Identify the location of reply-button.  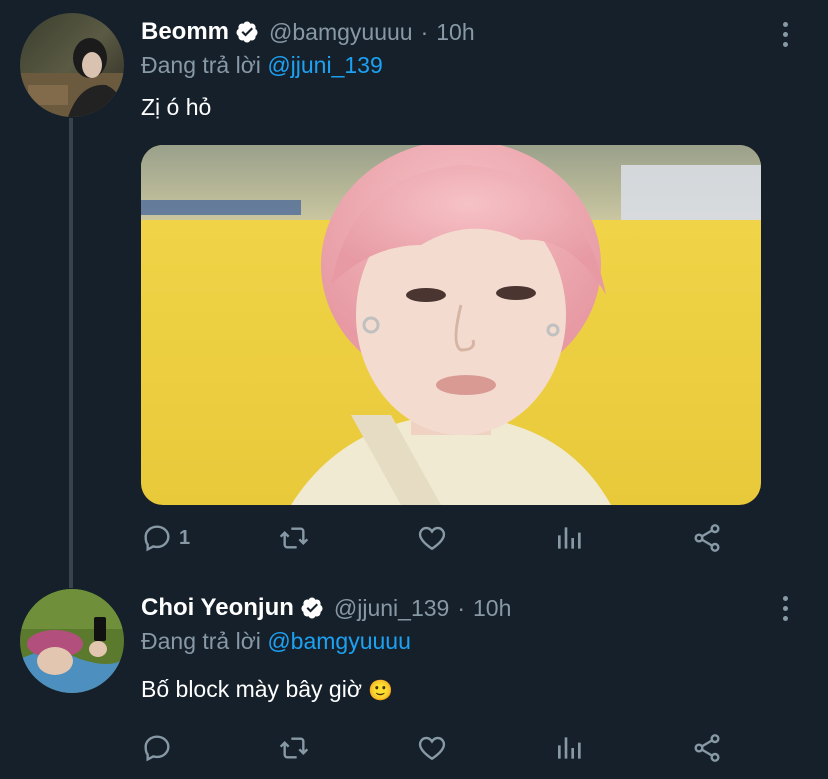
(160, 748).